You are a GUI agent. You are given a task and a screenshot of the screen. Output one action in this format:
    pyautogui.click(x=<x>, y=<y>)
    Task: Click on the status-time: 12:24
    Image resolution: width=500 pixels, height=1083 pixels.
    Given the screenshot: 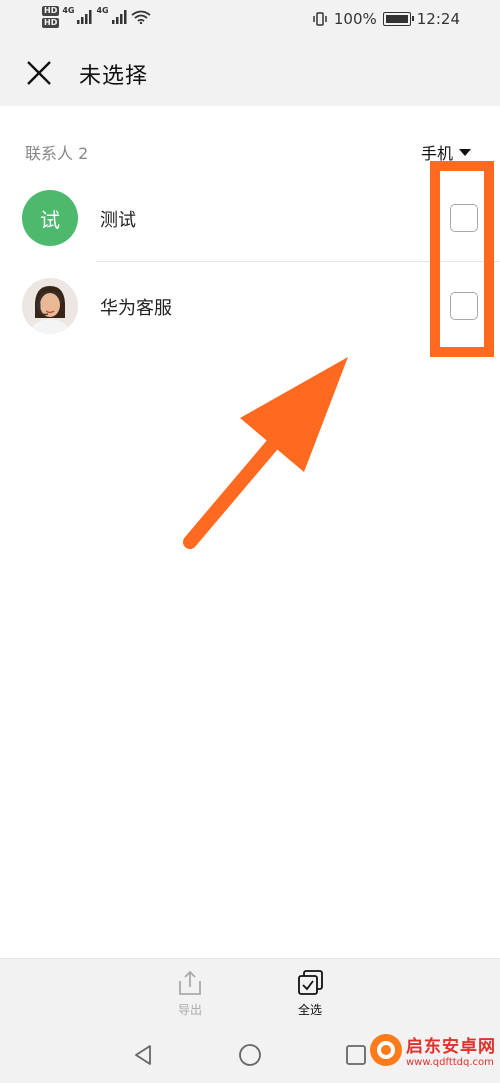 What is the action you would take?
    pyautogui.click(x=438, y=19)
    